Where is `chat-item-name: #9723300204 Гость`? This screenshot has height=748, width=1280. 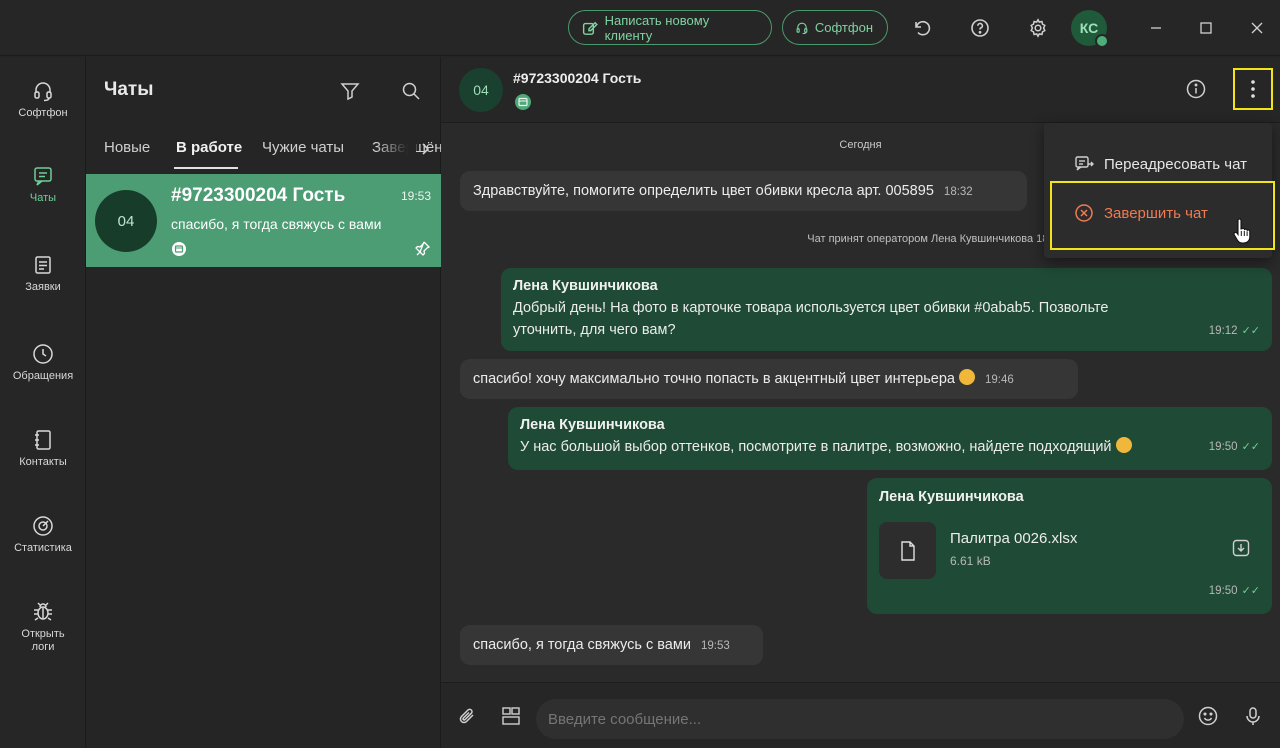
chat-item-name: #9723300204 Гость is located at coordinates (258, 195).